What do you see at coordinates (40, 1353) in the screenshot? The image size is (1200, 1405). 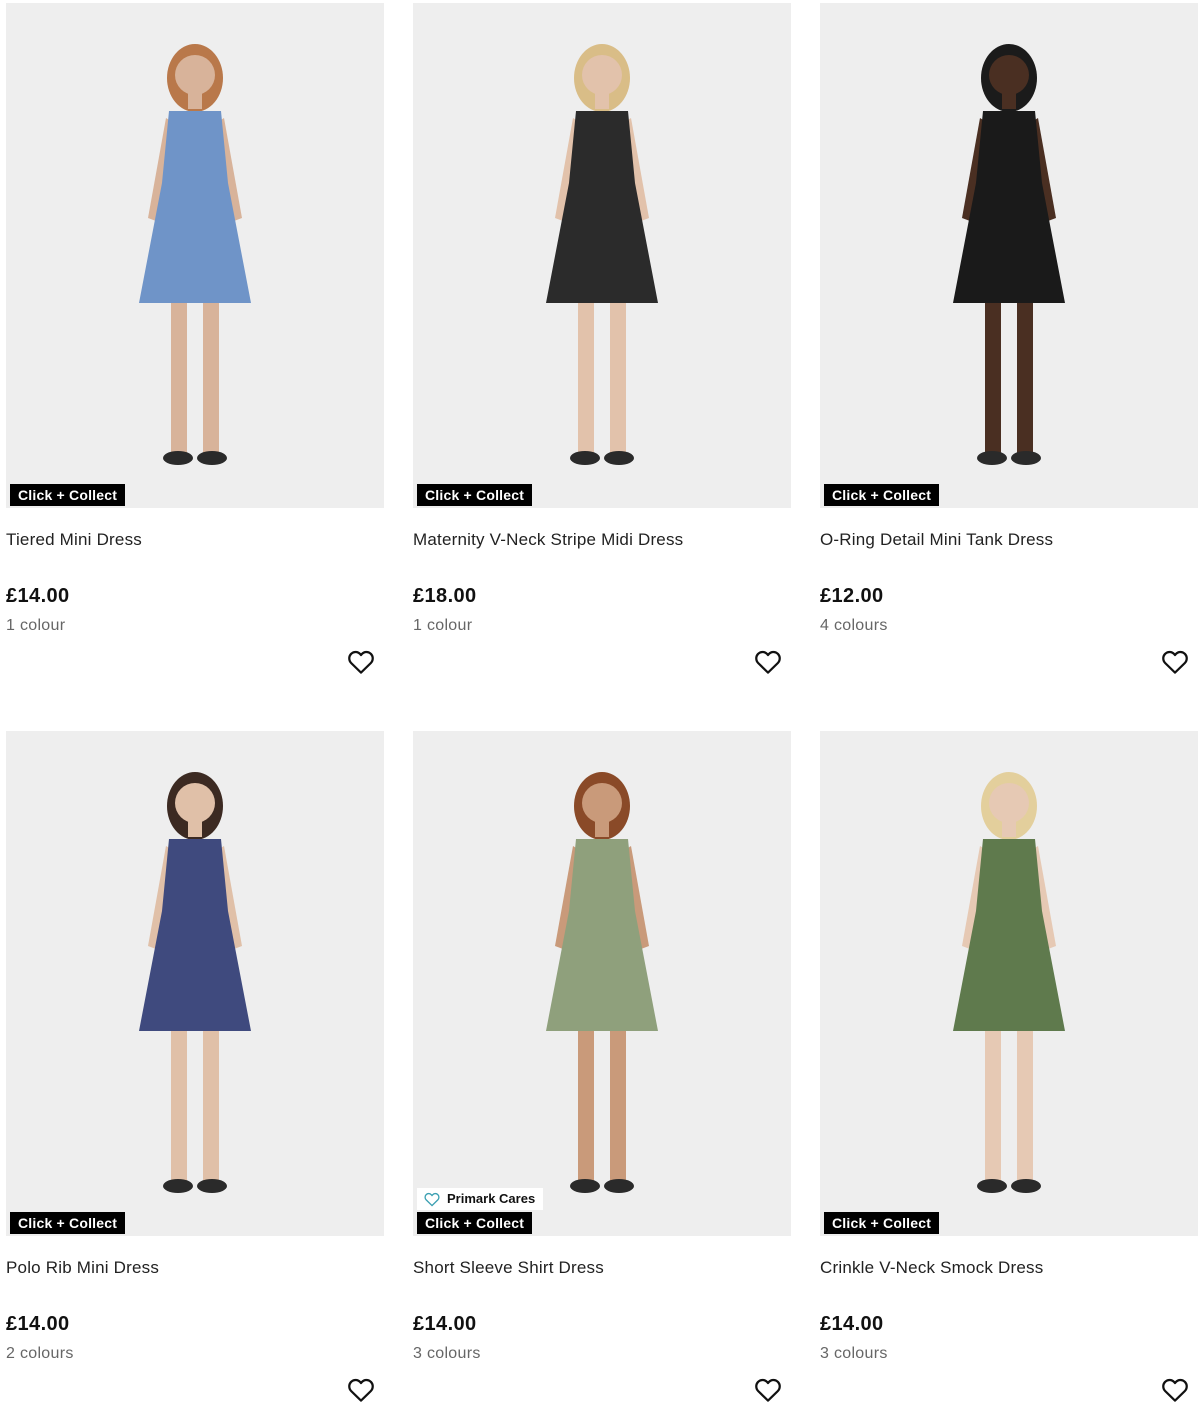 I see `colour-count: 2 colours` at bounding box center [40, 1353].